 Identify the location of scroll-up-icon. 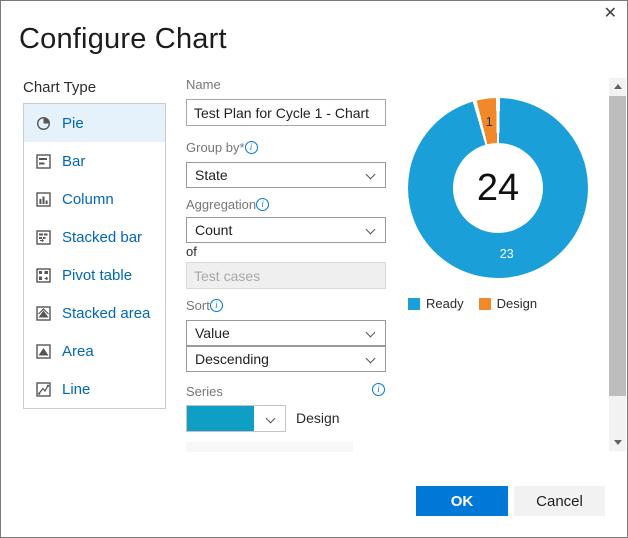
(617, 86).